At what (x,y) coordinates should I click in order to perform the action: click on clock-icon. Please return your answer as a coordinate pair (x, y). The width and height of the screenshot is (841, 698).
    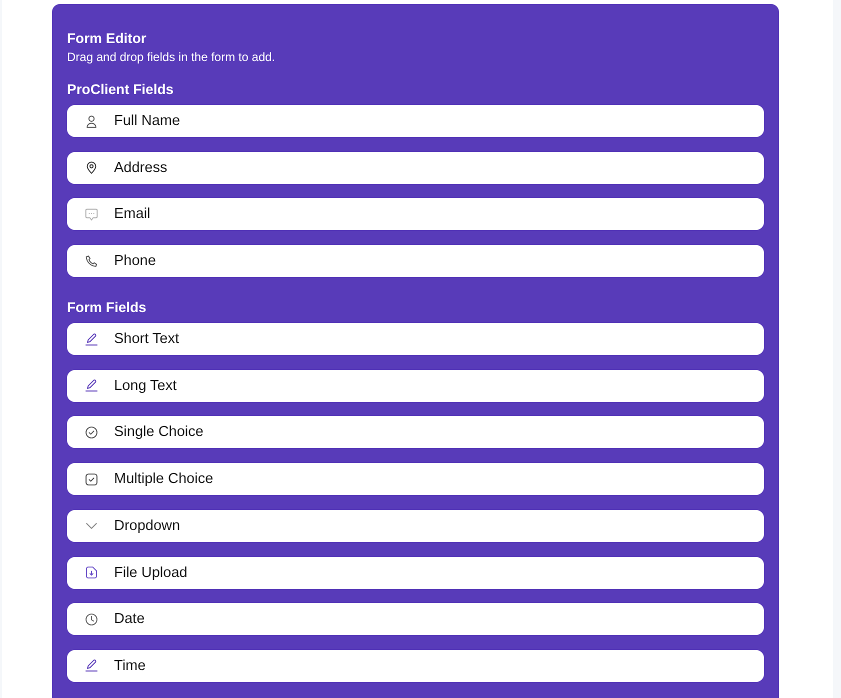
    Looking at the image, I should click on (91, 619).